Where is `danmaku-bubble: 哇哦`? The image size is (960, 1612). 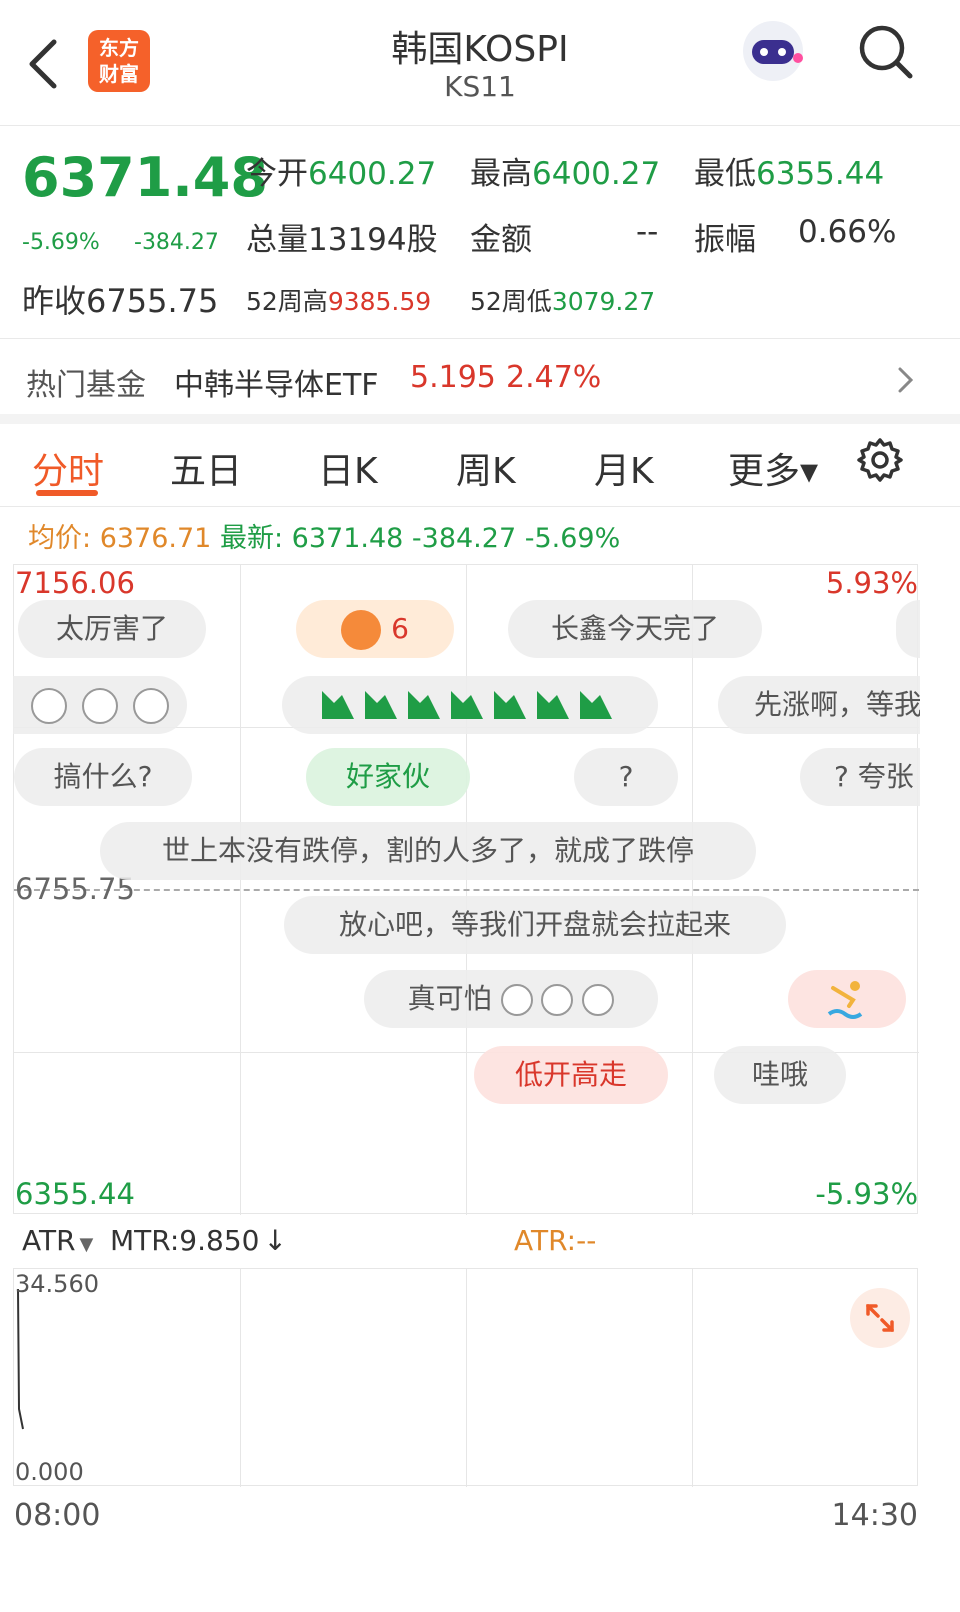 danmaku-bubble: 哇哦 is located at coordinates (780, 1075).